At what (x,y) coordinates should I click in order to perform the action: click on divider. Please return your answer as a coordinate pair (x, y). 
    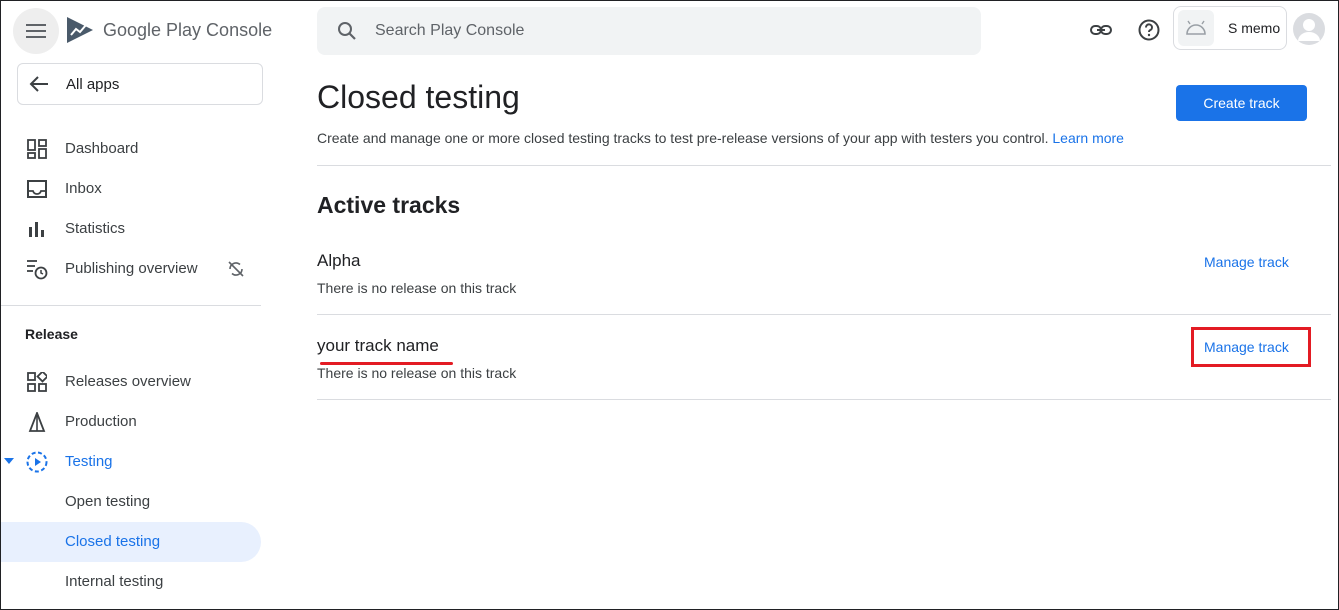
    Looking at the image, I should click on (824, 165).